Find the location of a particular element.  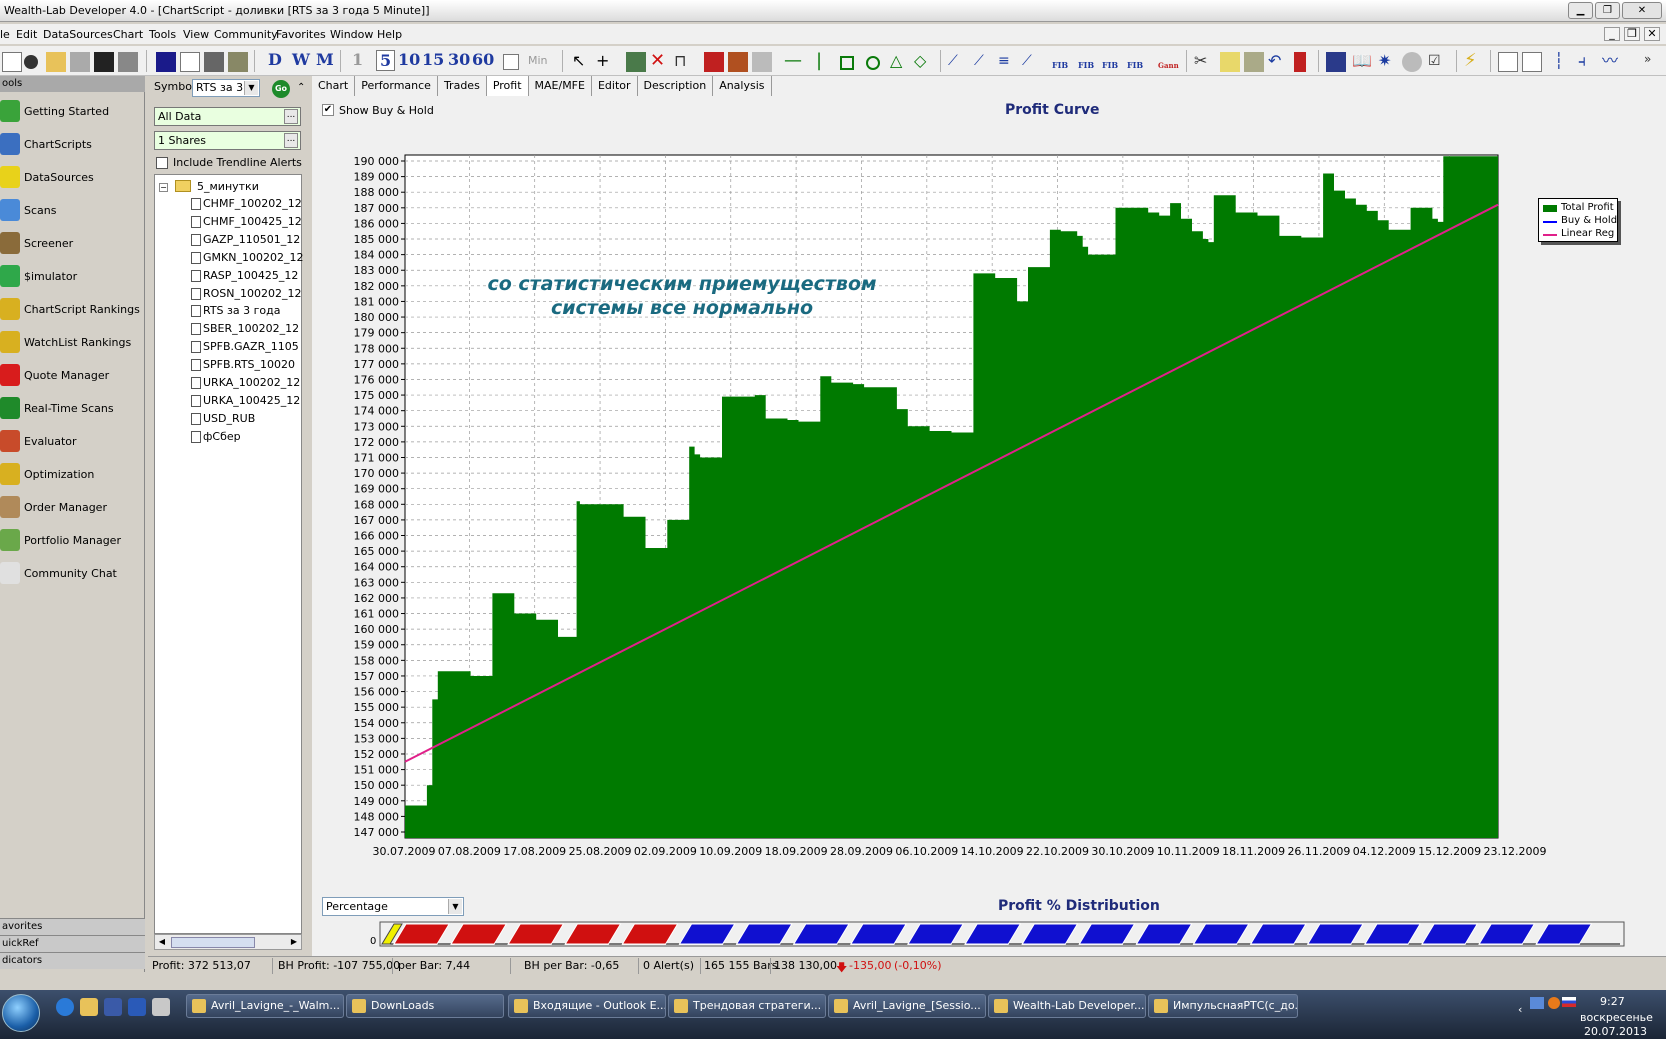

tool-item: Community Chat is located at coordinates (72, 573).